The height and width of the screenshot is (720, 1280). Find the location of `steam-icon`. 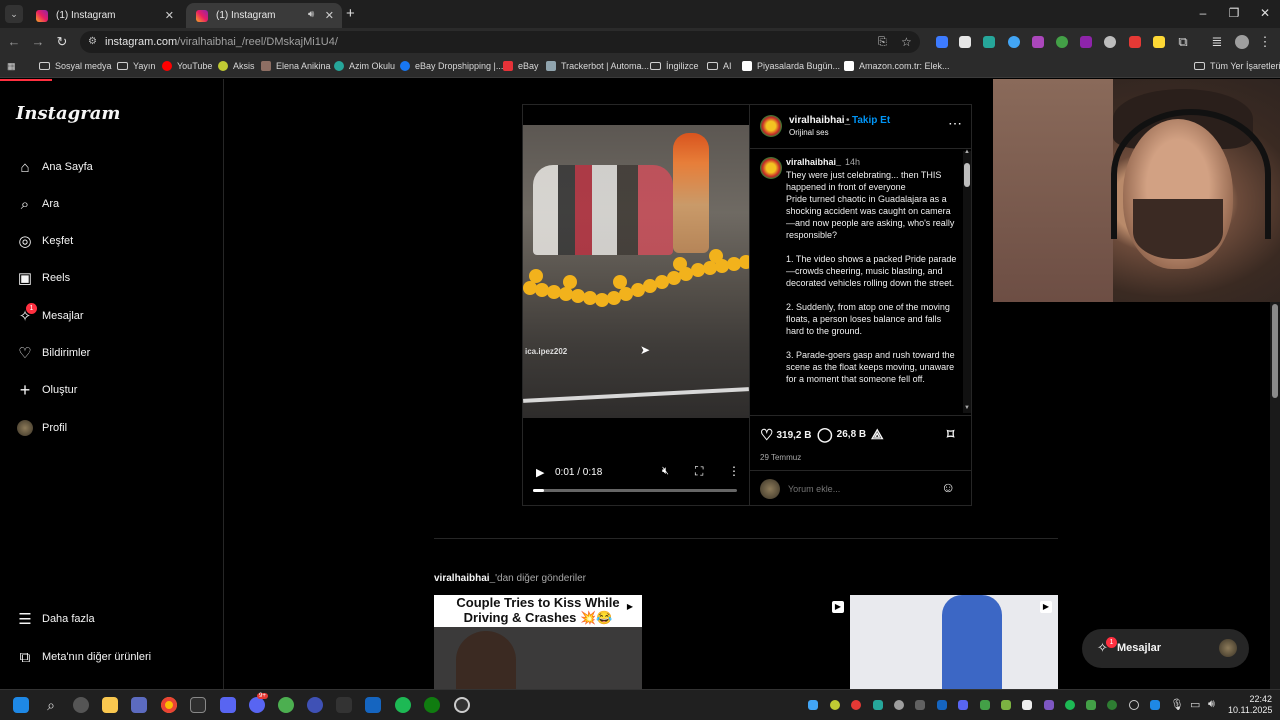

steam-icon is located at coordinates (373, 705).